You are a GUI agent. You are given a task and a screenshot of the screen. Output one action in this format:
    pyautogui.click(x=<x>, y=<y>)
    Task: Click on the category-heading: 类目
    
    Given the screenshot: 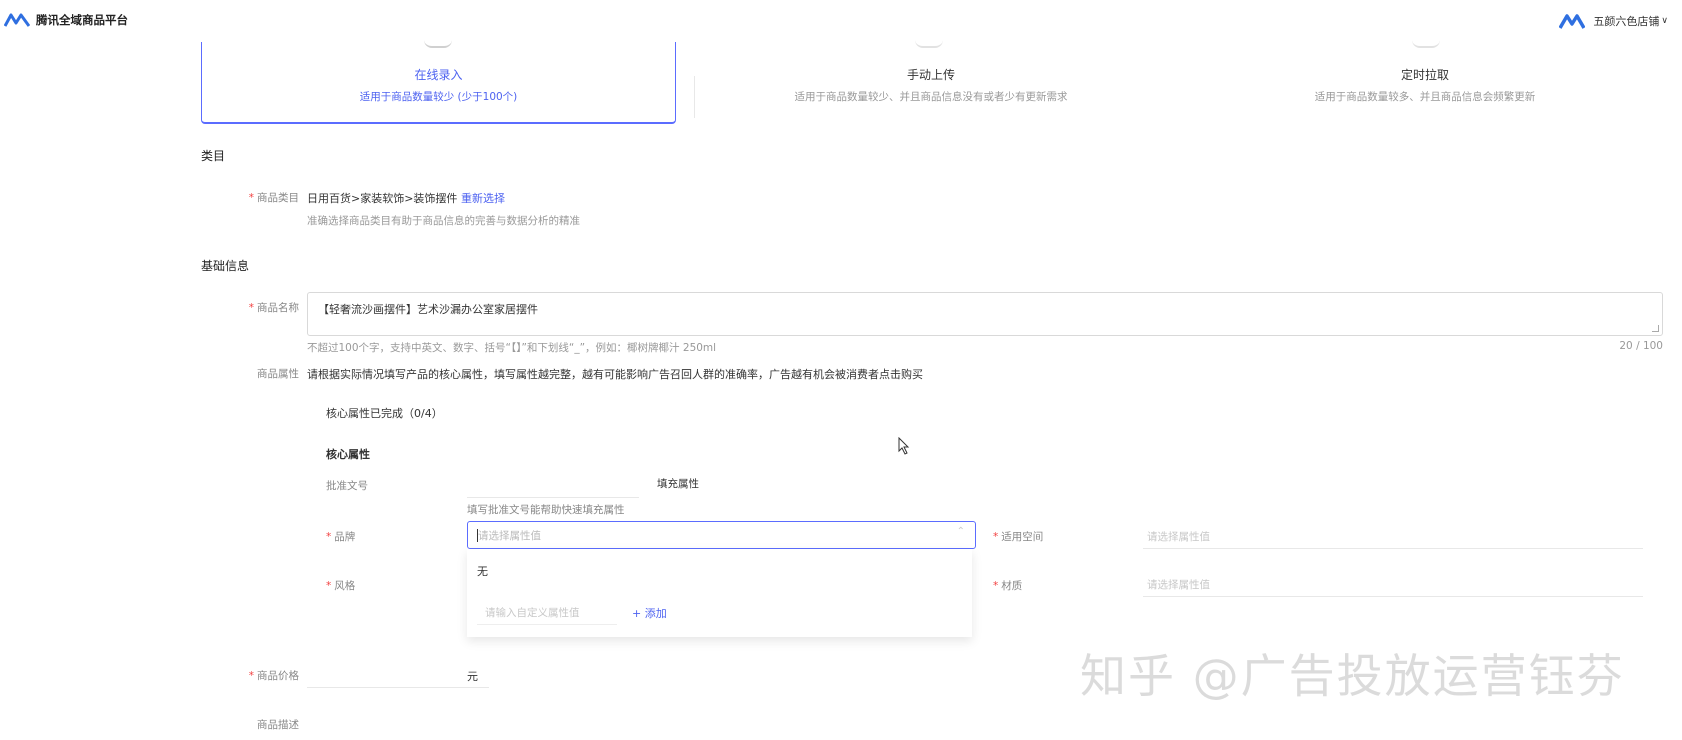 What is the action you would take?
    pyautogui.click(x=213, y=156)
    